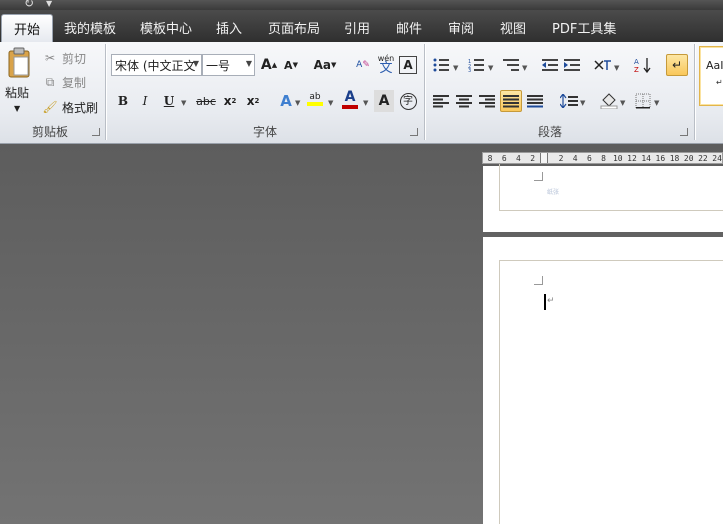 This screenshot has height=524, width=723. I want to click on paint-bucket-icon, so click(609, 101).